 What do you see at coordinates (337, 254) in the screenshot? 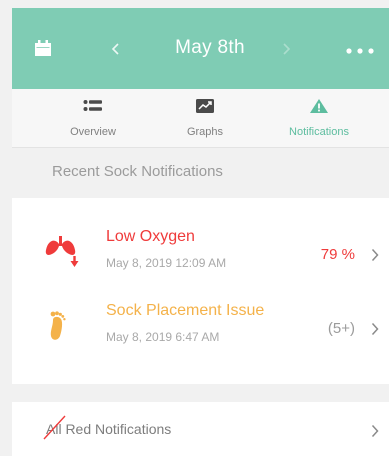
I see `notification-value: 79 %` at bounding box center [337, 254].